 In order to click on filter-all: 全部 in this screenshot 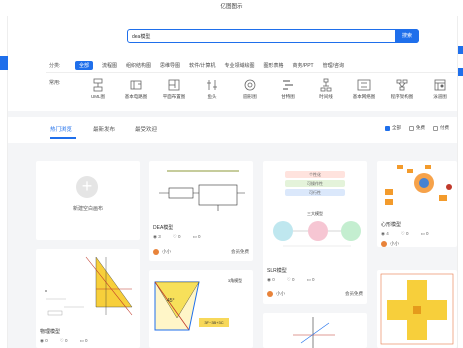, I will do `click(393, 128)`.